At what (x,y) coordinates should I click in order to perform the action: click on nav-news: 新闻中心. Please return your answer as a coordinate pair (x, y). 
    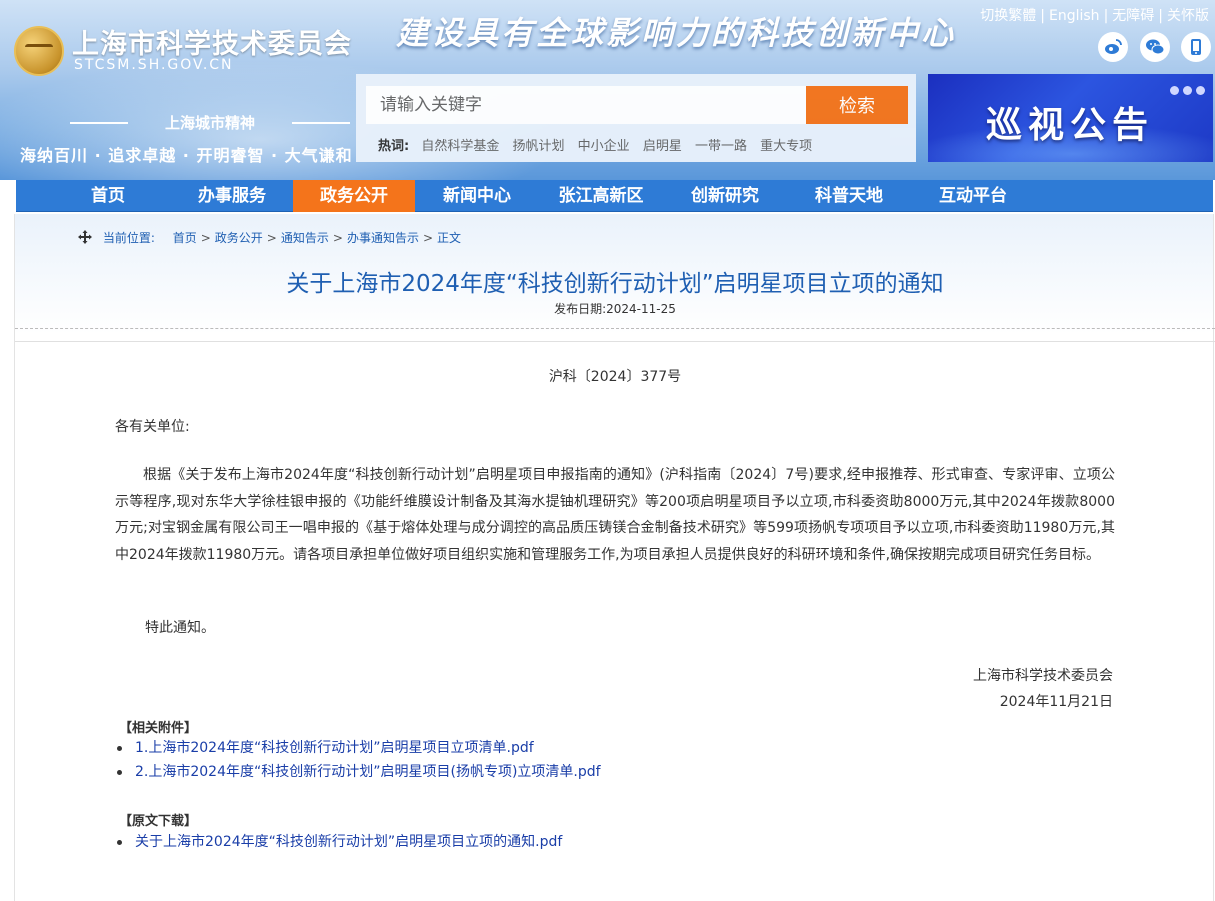
    Looking at the image, I should click on (477, 196).